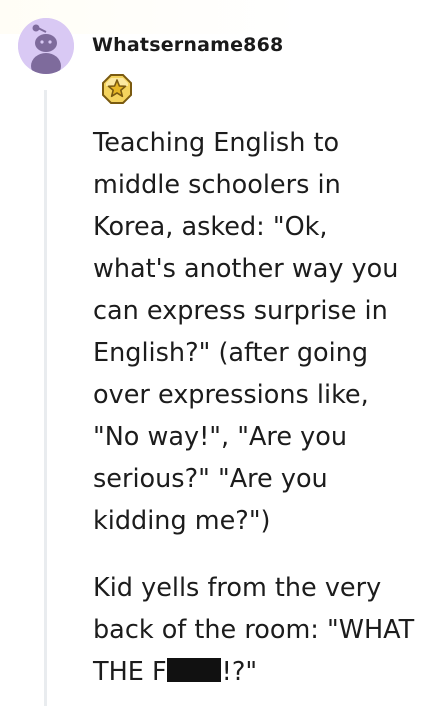 The image size is (440, 706). Describe the element at coordinates (193, 670) in the screenshot. I see `redaction-bar` at that location.